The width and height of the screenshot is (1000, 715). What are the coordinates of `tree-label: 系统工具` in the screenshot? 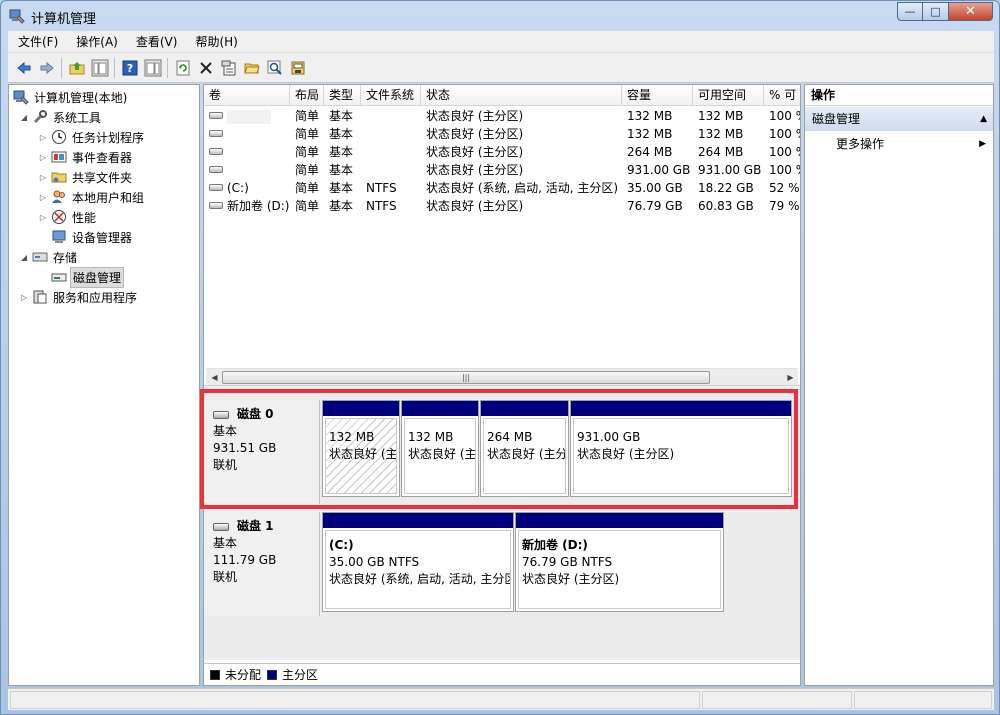 It's located at (77, 117).